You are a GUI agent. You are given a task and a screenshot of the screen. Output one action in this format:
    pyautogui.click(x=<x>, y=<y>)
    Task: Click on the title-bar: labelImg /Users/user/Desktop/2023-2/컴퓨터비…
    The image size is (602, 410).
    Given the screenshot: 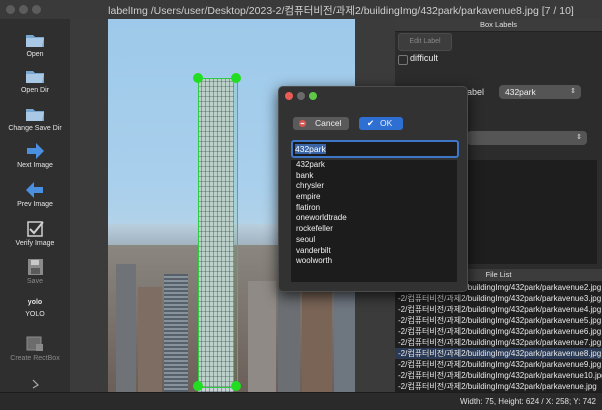 What is the action you would take?
    pyautogui.click(x=301, y=10)
    